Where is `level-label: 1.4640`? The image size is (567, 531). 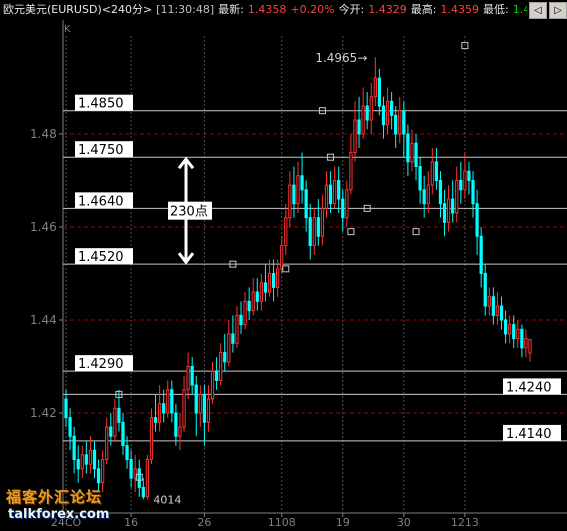
level-label: 1.4640 is located at coordinates (101, 201).